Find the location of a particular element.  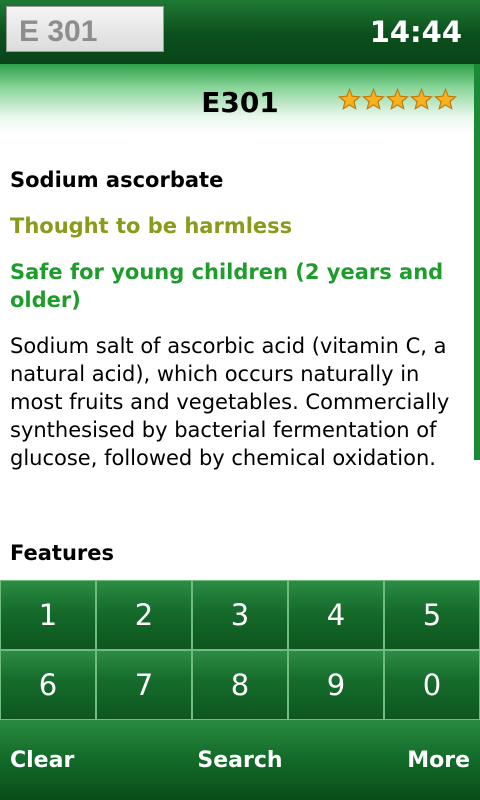

clear-button: Clear is located at coordinates (42, 761).